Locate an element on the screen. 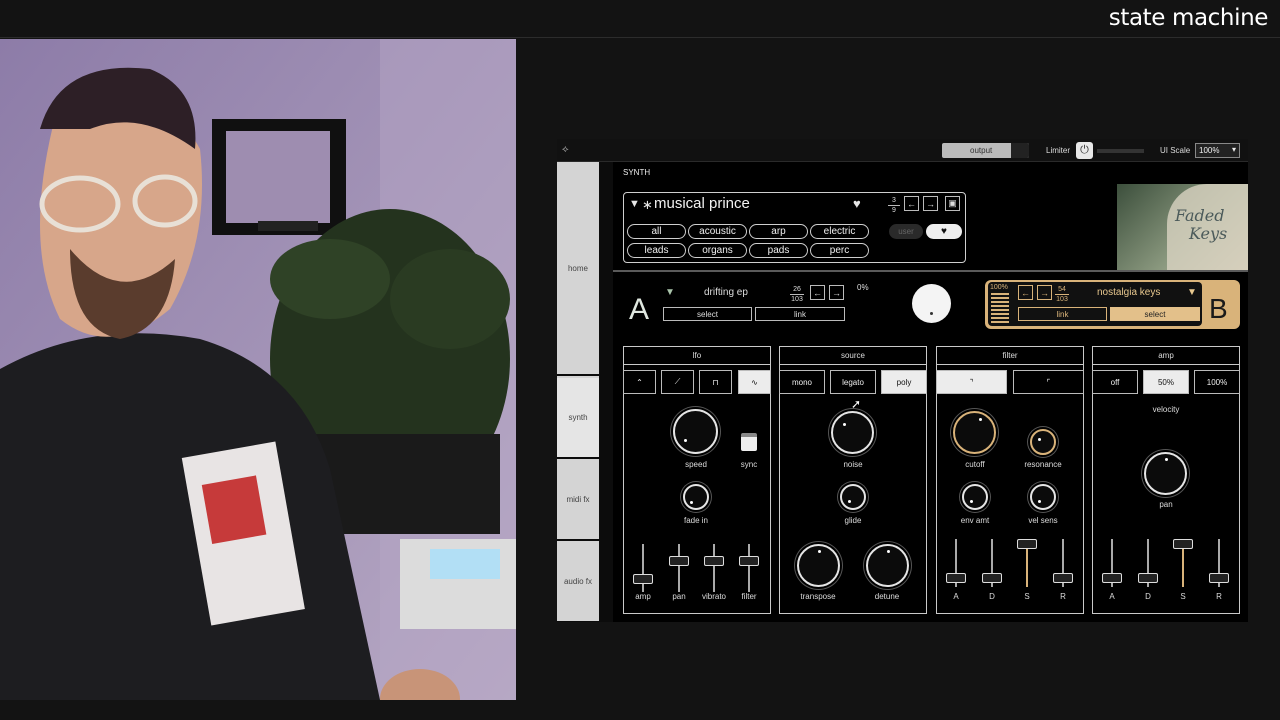 The height and width of the screenshot is (720, 1280). layer-a-dropdown-icon: ▼ is located at coordinates (670, 292).